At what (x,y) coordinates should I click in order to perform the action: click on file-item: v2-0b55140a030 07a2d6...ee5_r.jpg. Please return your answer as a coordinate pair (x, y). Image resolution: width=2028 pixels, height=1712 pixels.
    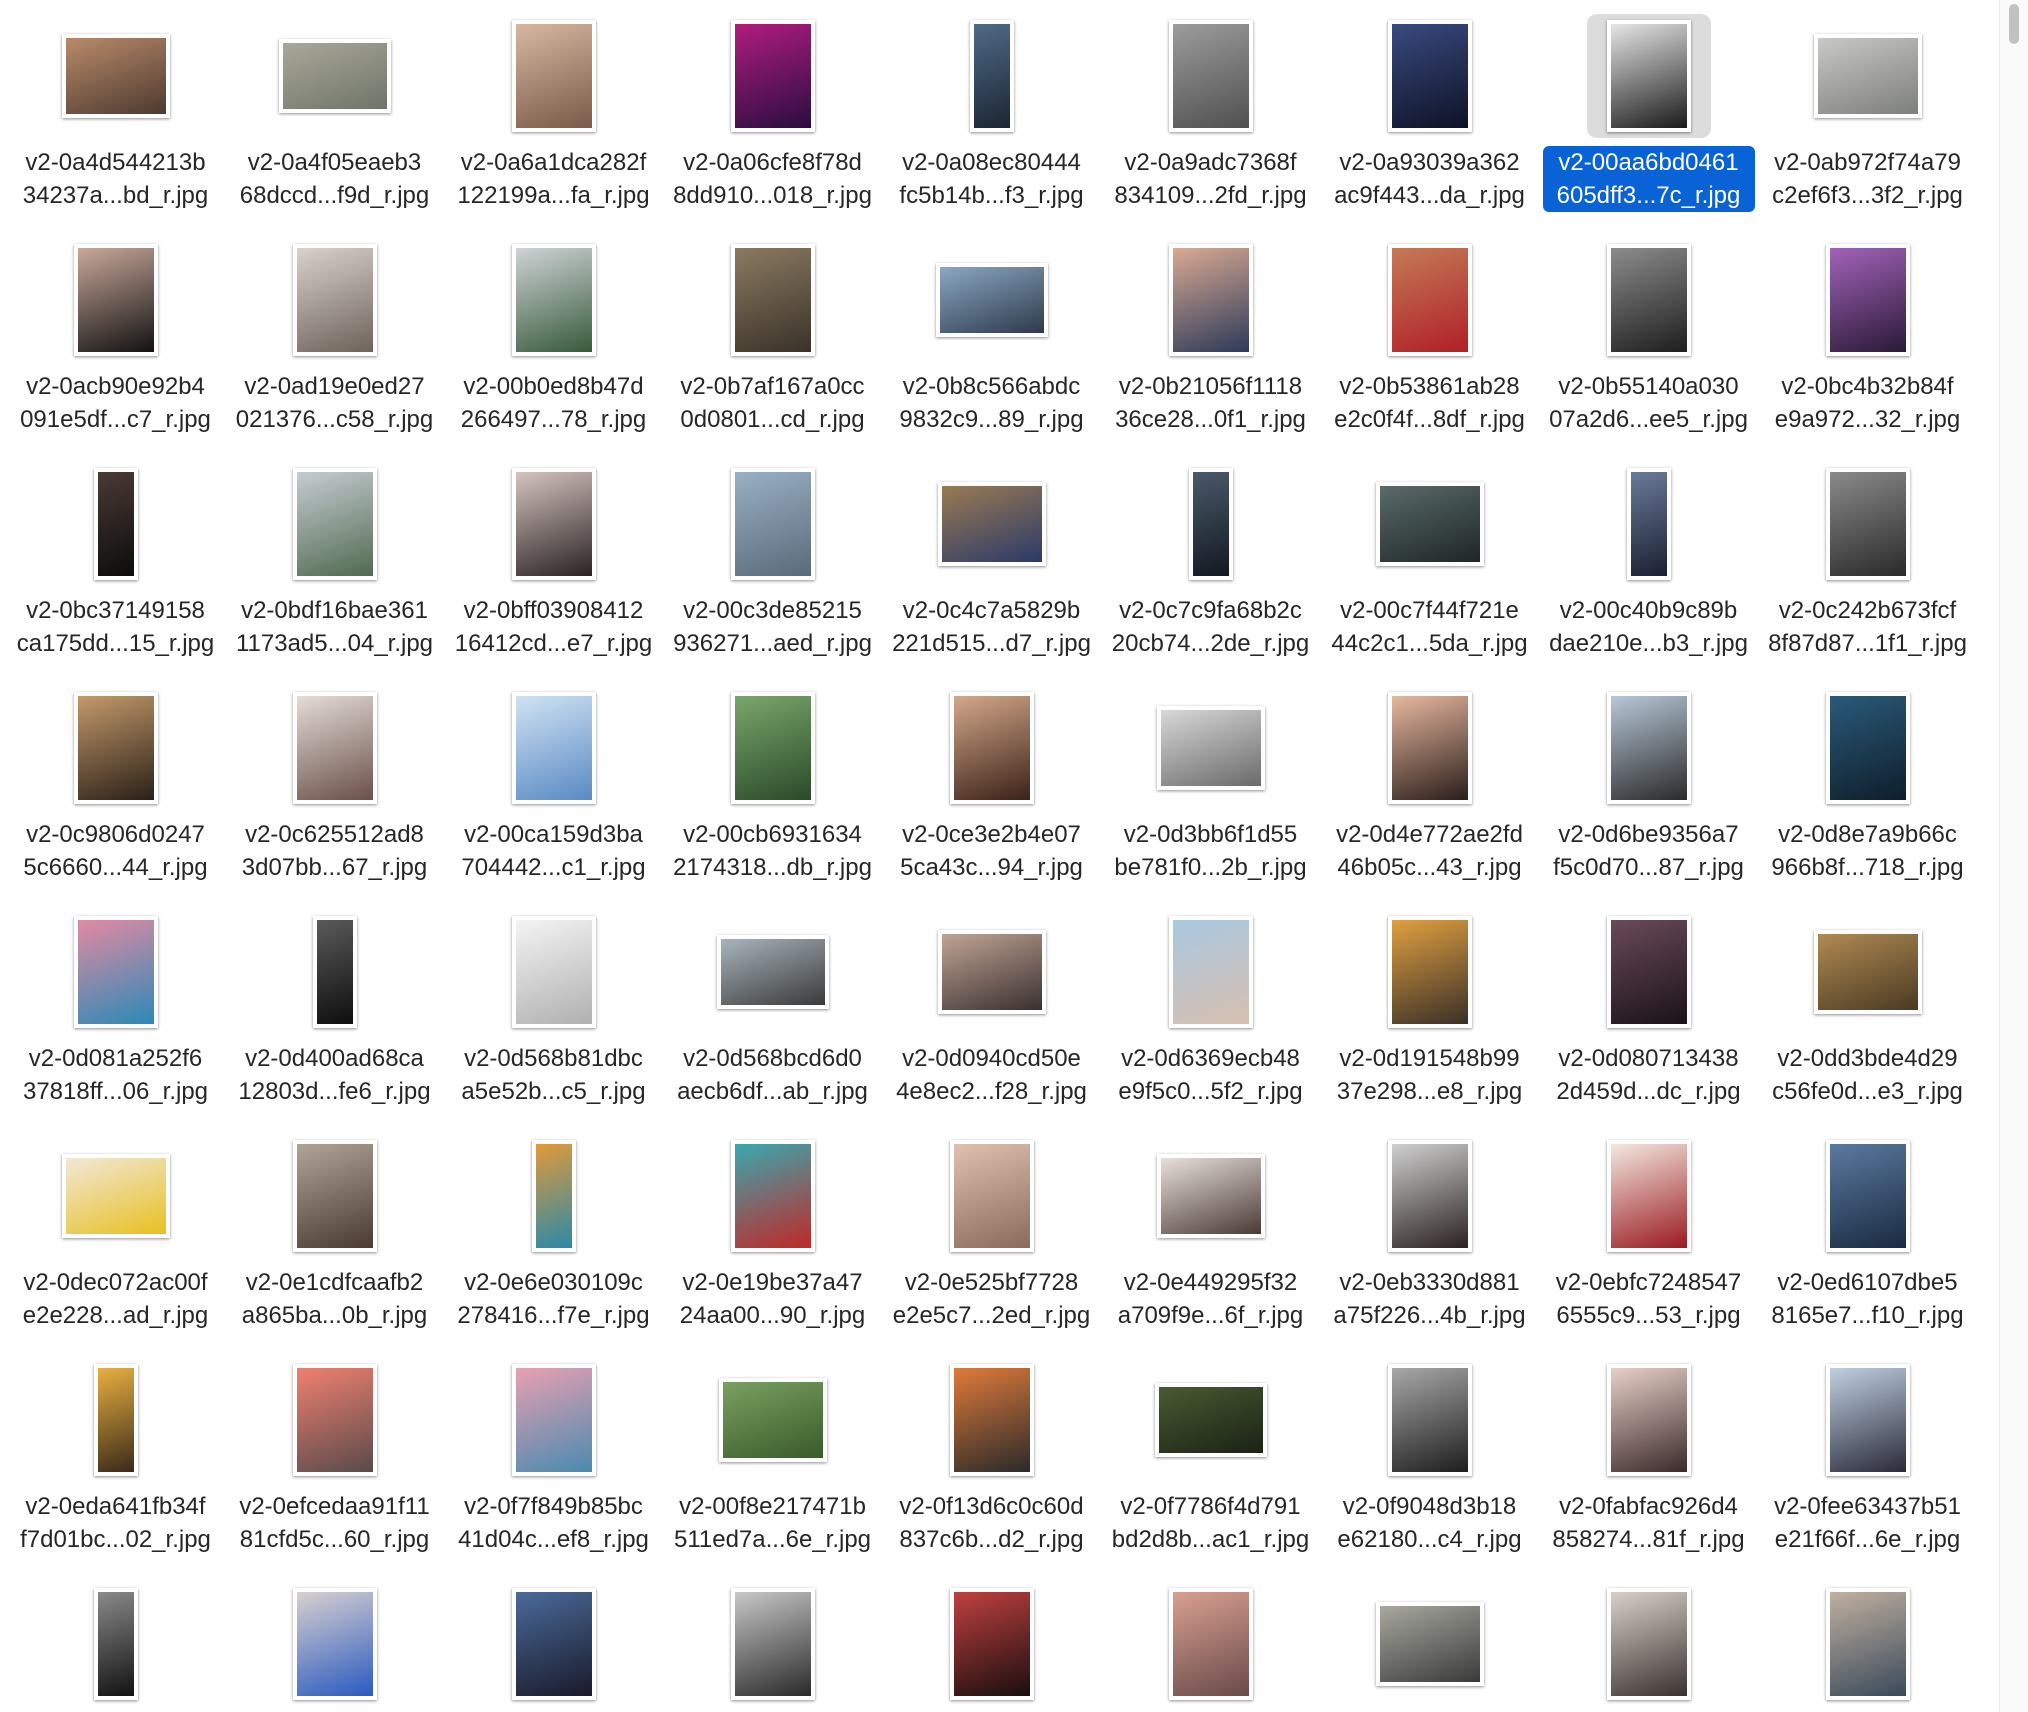
    Looking at the image, I should click on (1648, 336).